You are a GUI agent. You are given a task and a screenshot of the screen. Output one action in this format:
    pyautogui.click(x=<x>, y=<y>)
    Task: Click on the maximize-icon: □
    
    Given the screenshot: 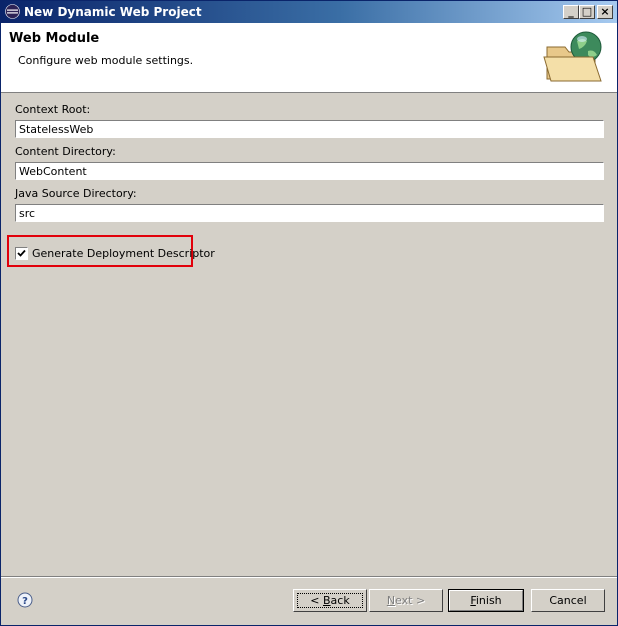 What is the action you would take?
    pyautogui.click(x=587, y=11)
    